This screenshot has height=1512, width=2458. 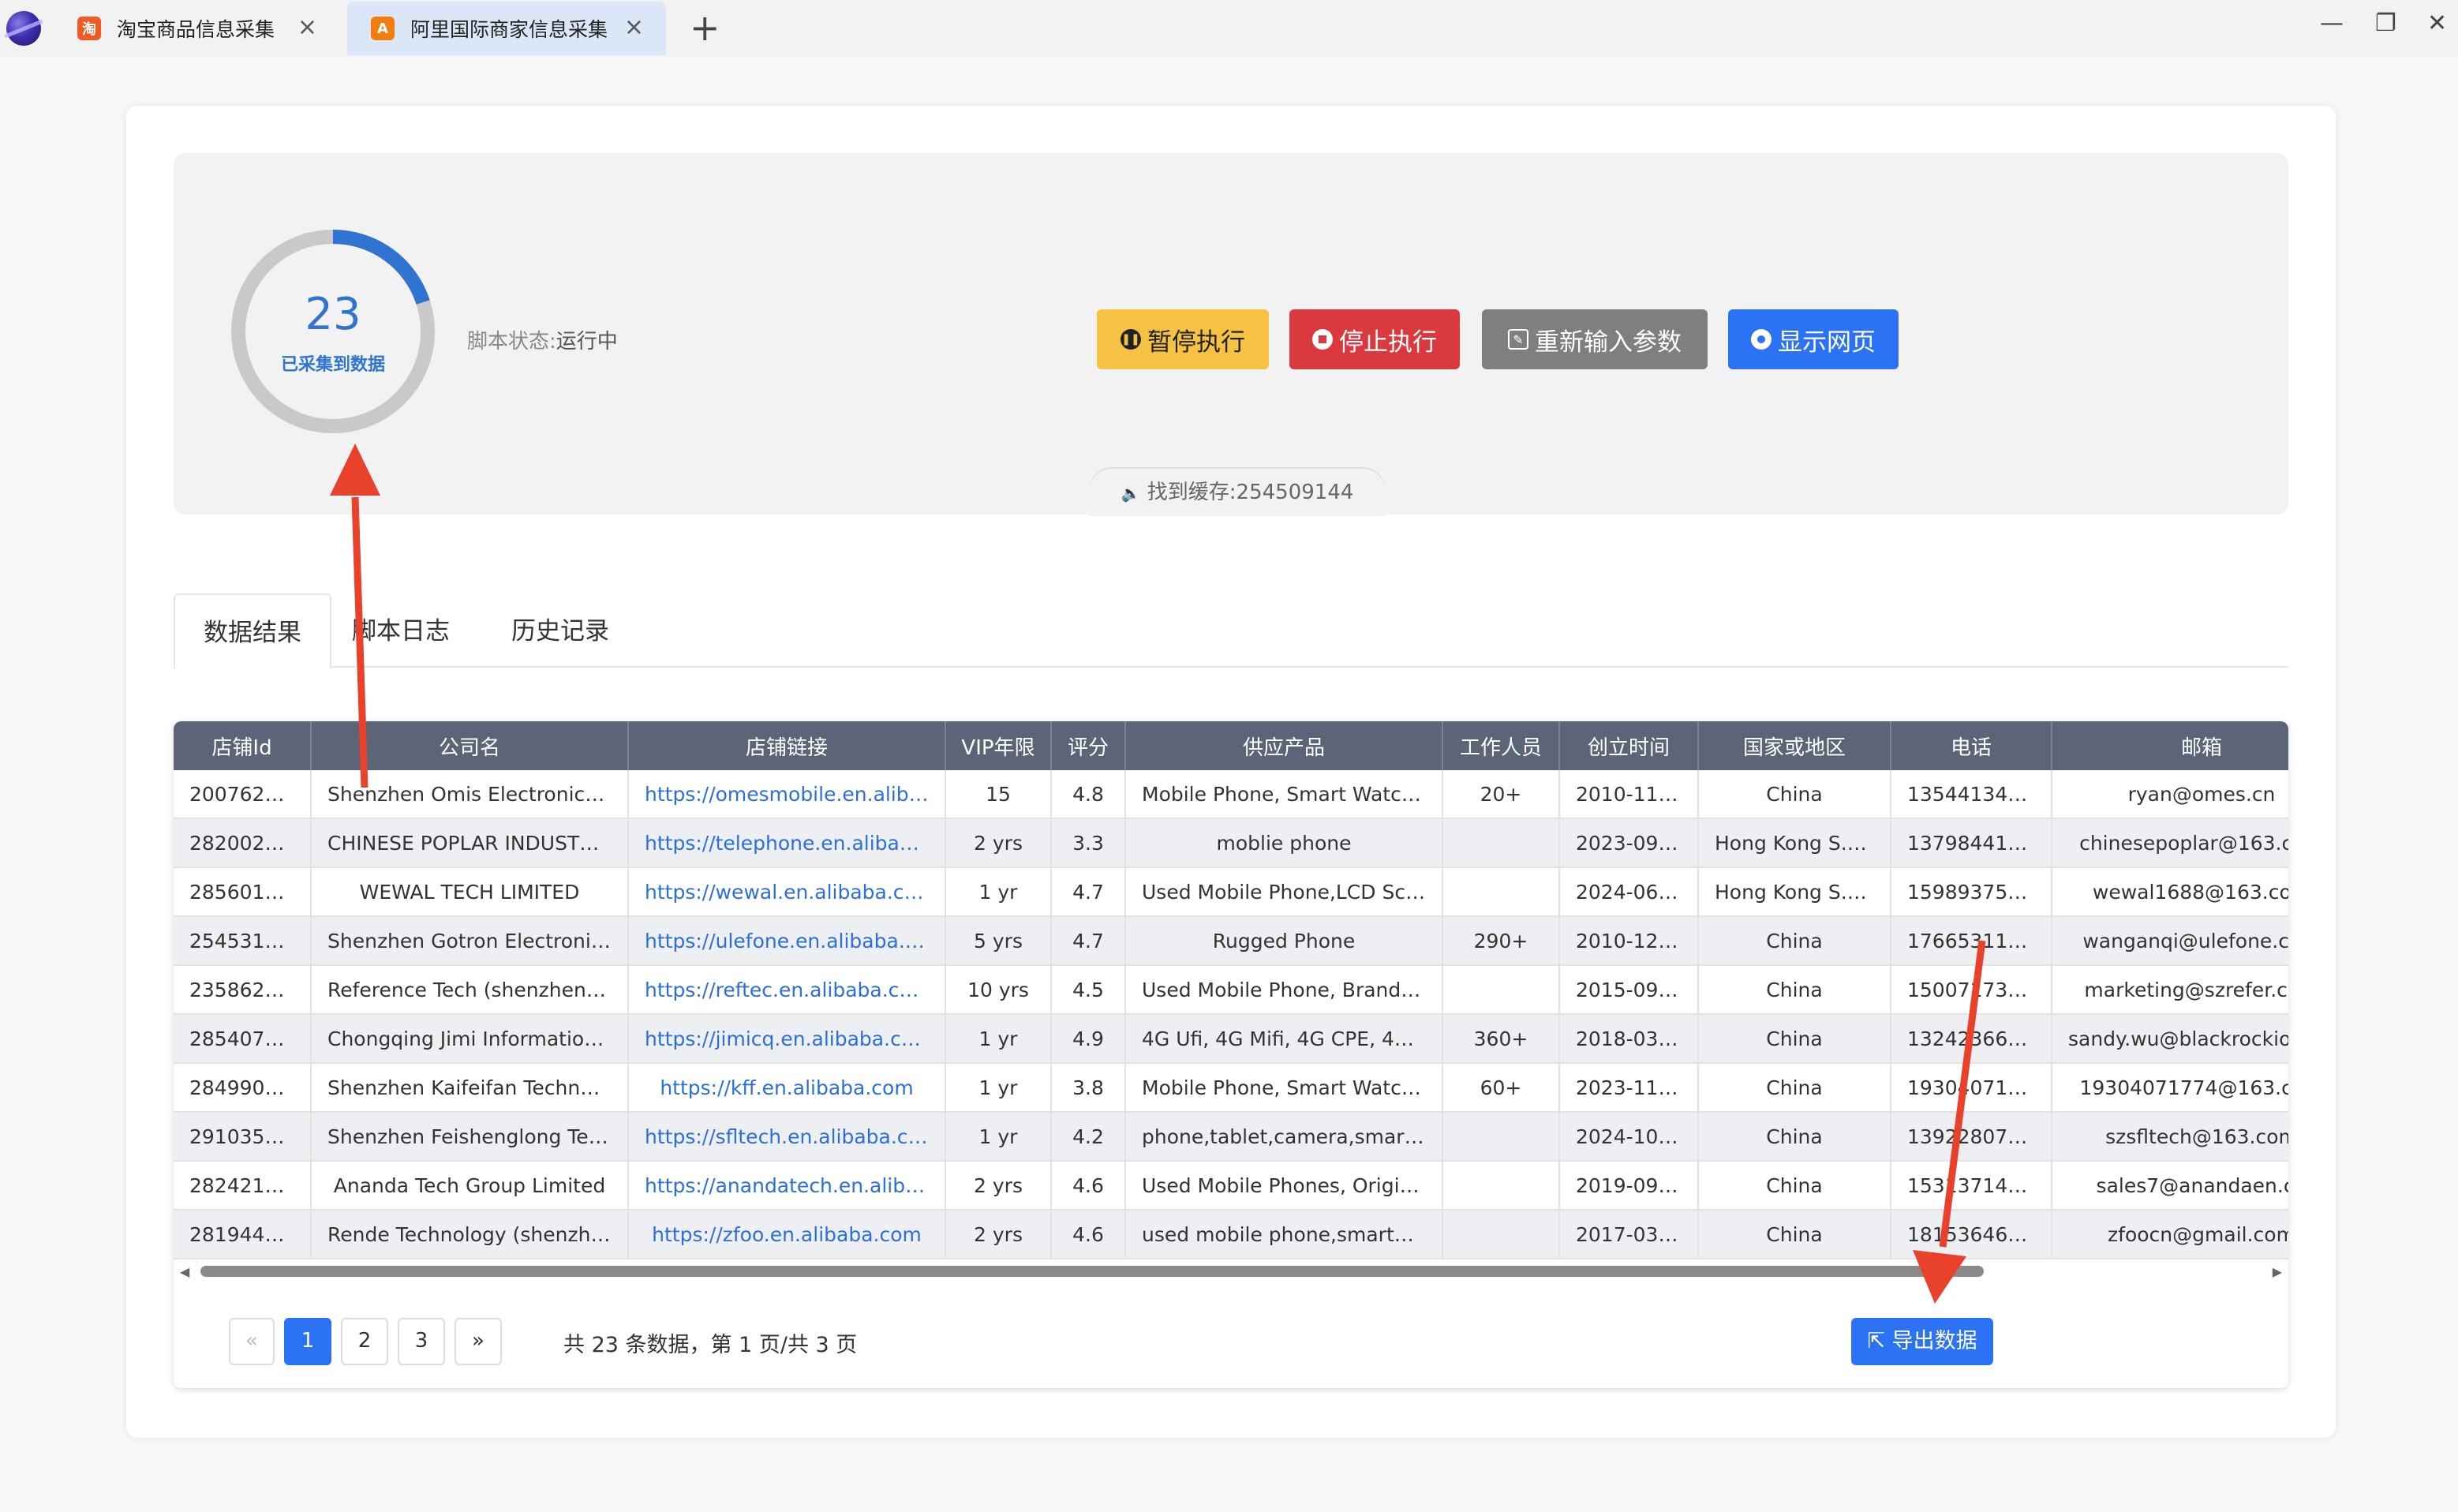 What do you see at coordinates (1374, 339) in the screenshot?
I see `stop-button: 停止执行` at bounding box center [1374, 339].